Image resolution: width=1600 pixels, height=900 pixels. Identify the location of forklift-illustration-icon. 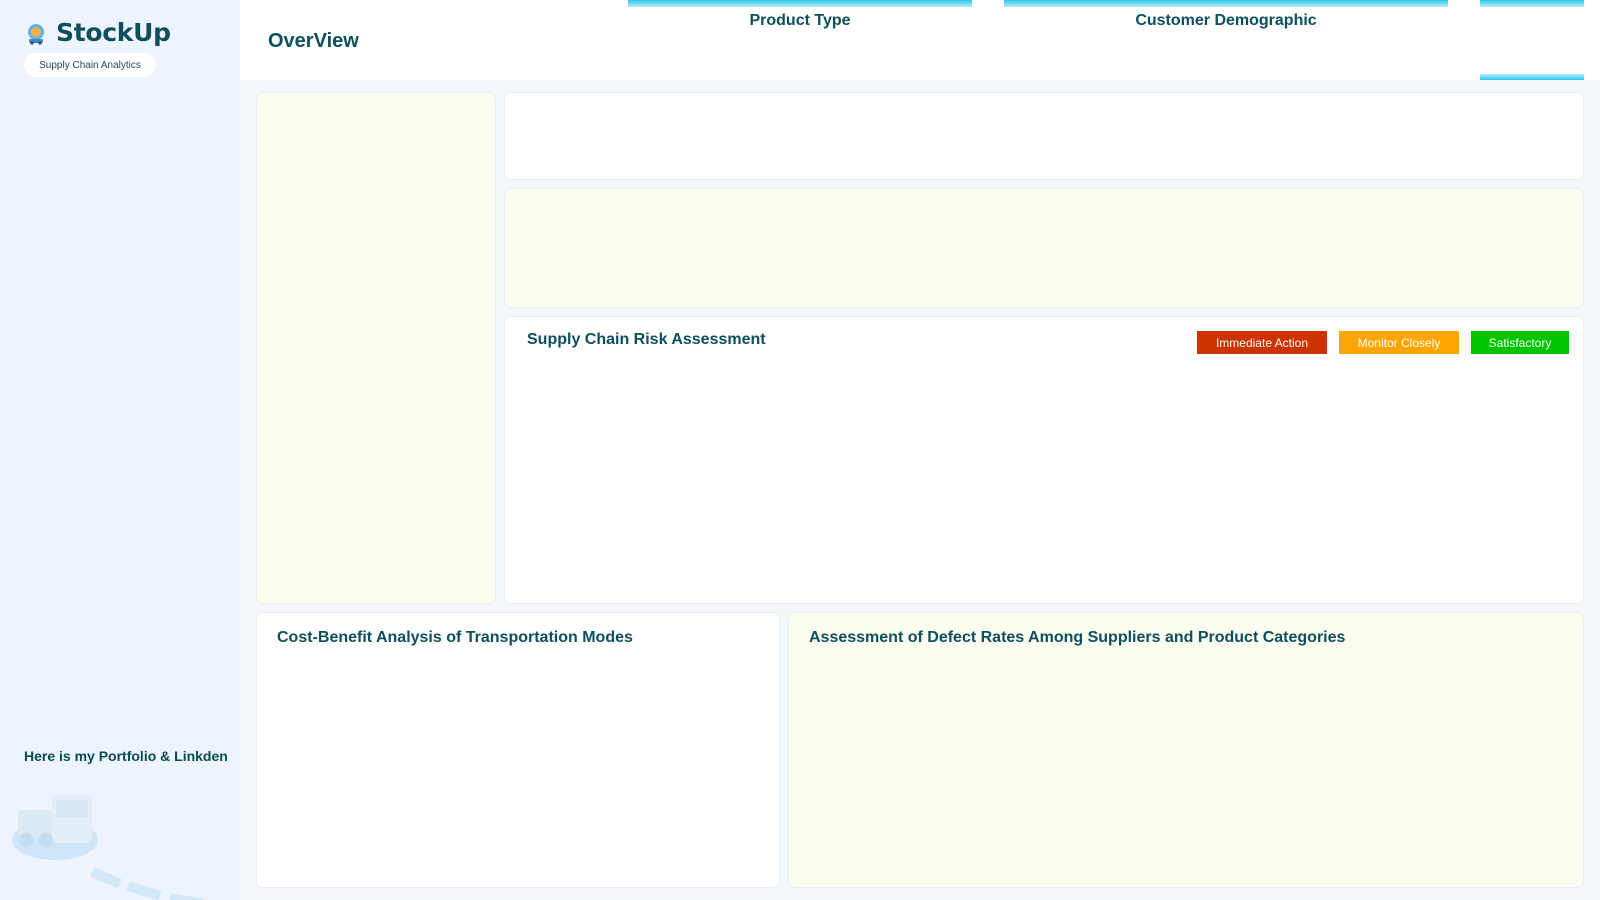
(109, 847).